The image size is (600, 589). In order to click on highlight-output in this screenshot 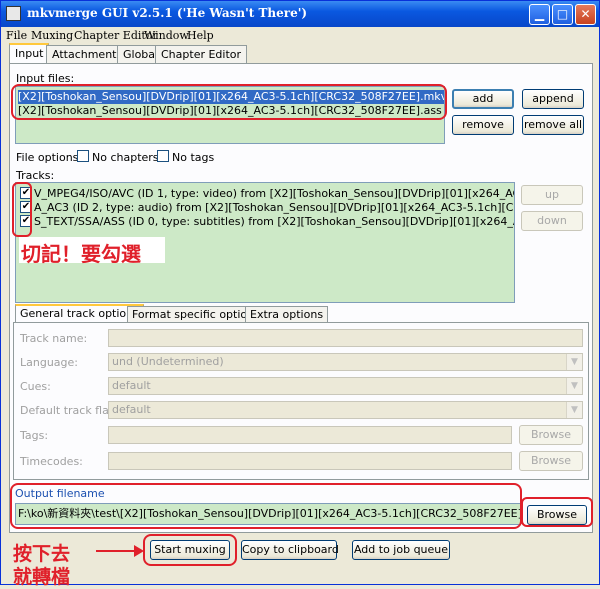, I will do `click(266, 506)`.